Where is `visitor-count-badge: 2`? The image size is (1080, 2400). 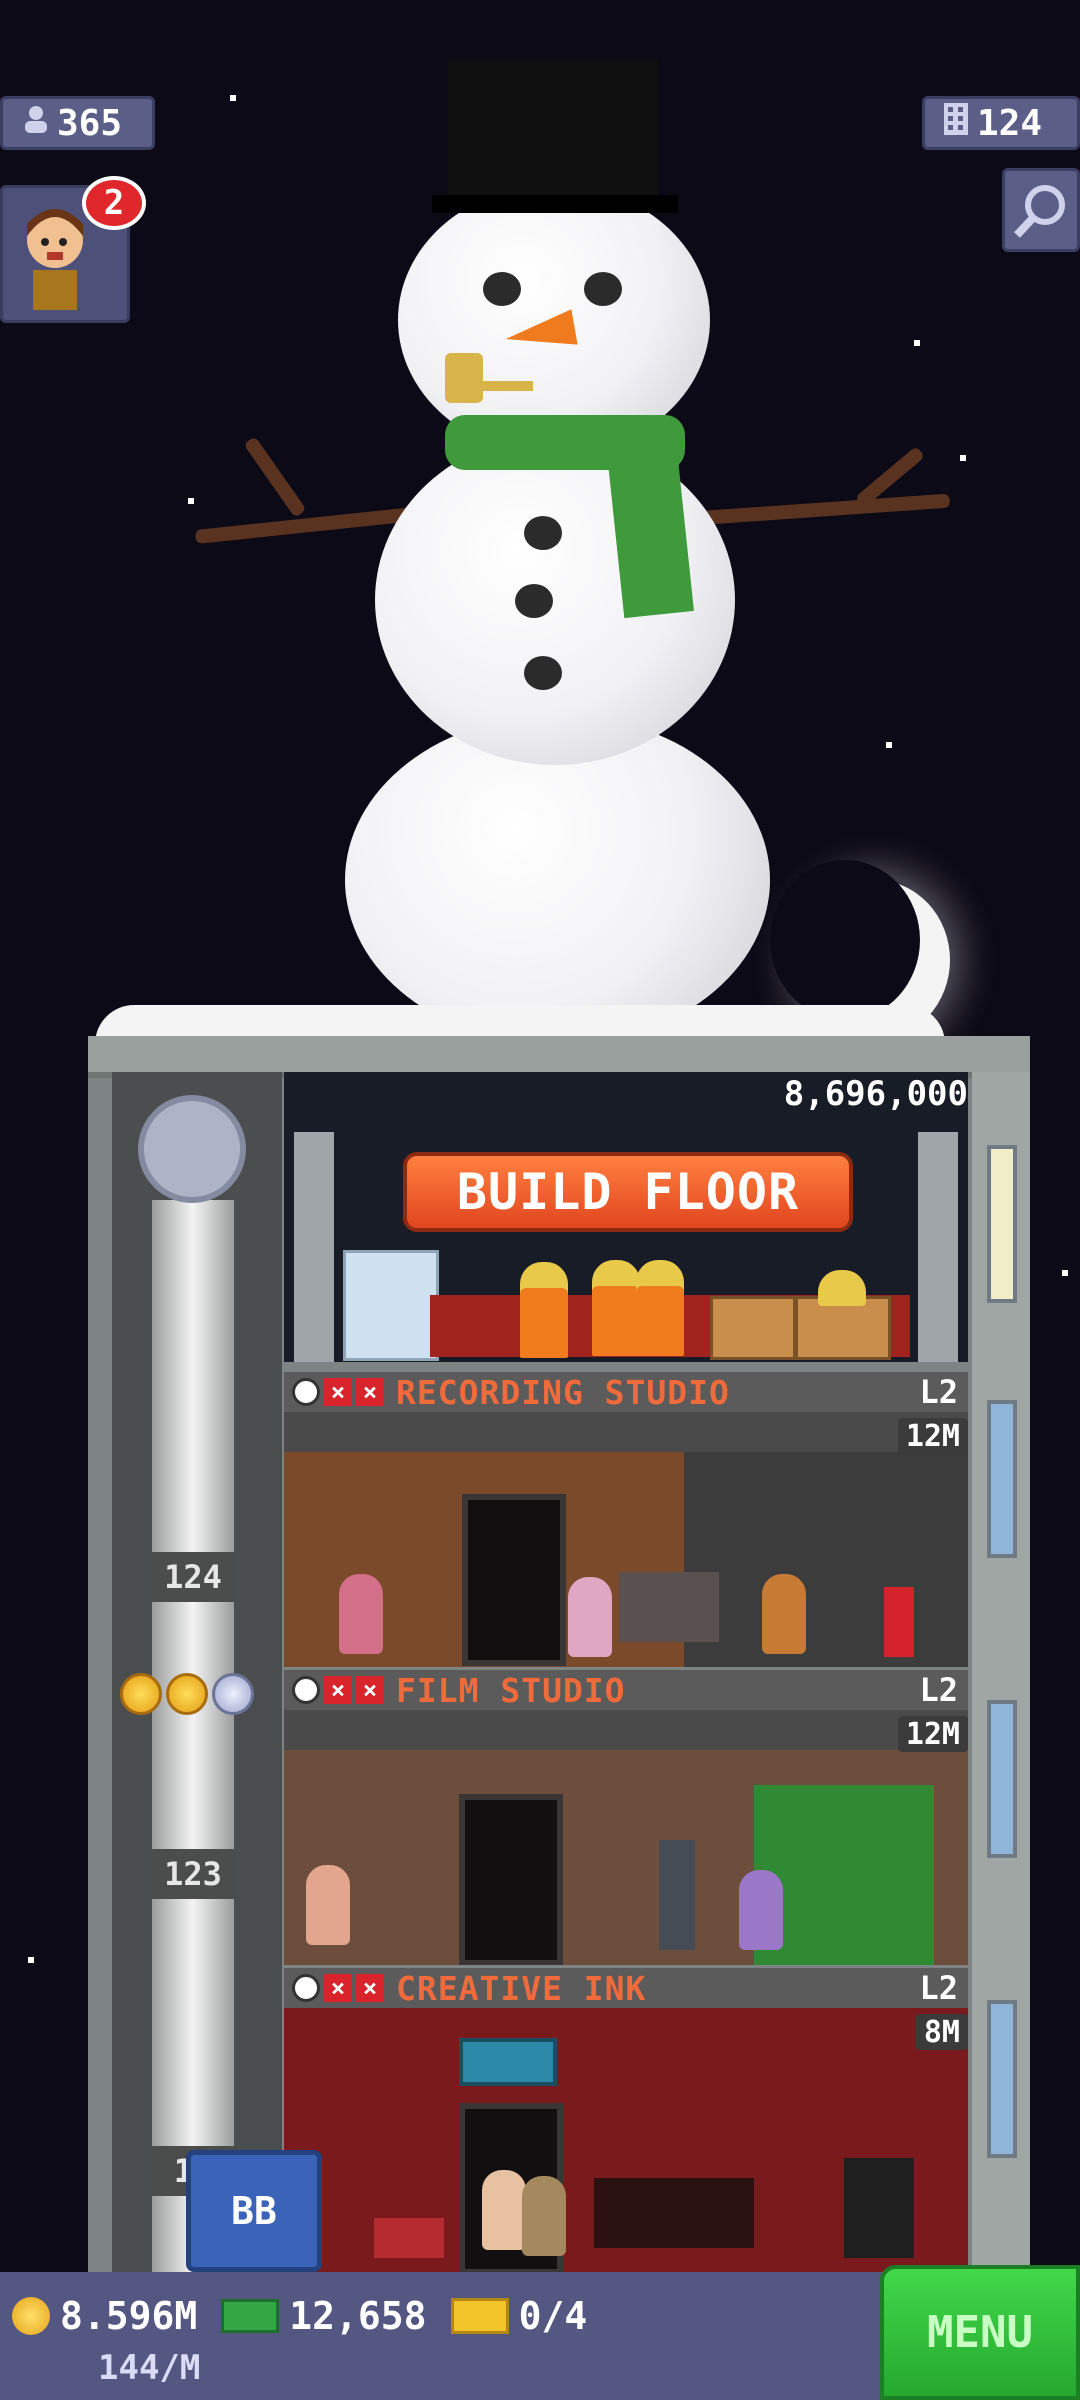
visitor-count-badge: 2 is located at coordinates (114, 203).